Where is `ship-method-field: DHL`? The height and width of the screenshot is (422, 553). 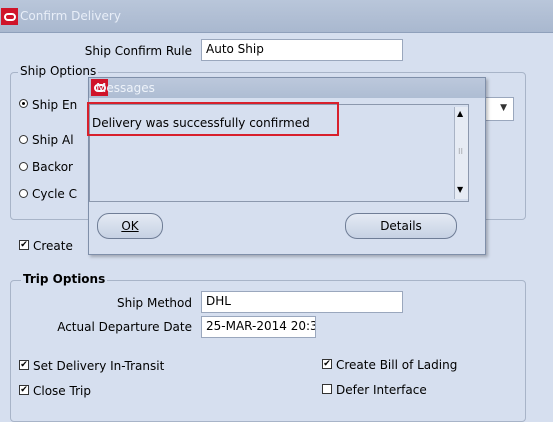 ship-method-field: DHL is located at coordinates (302, 302).